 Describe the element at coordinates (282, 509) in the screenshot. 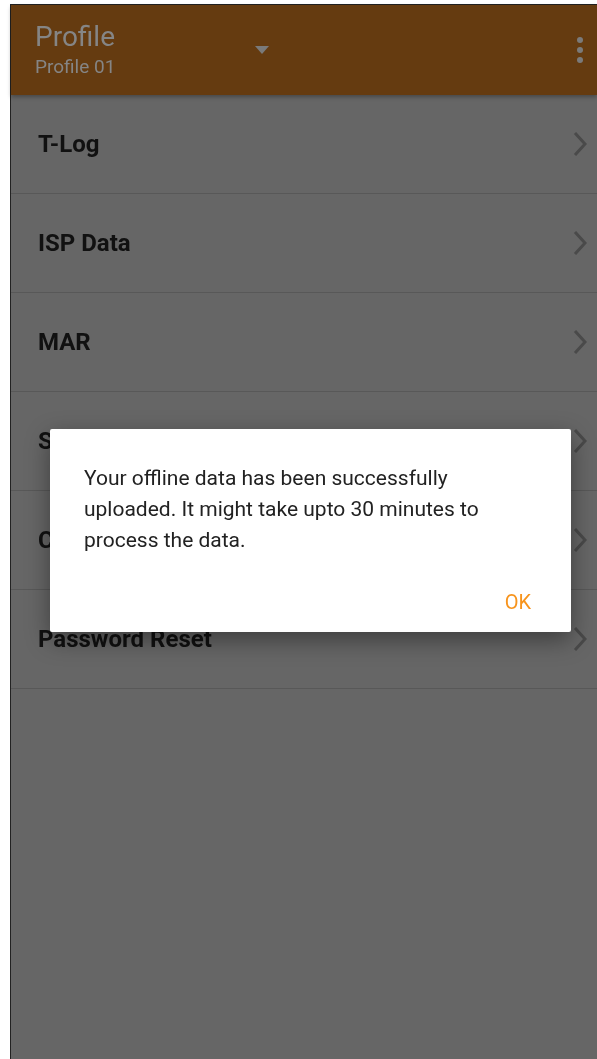

I see `dialog-message: Your offline data has been successfully uploaded. It might take upto 30 minutes to process the data.` at that location.